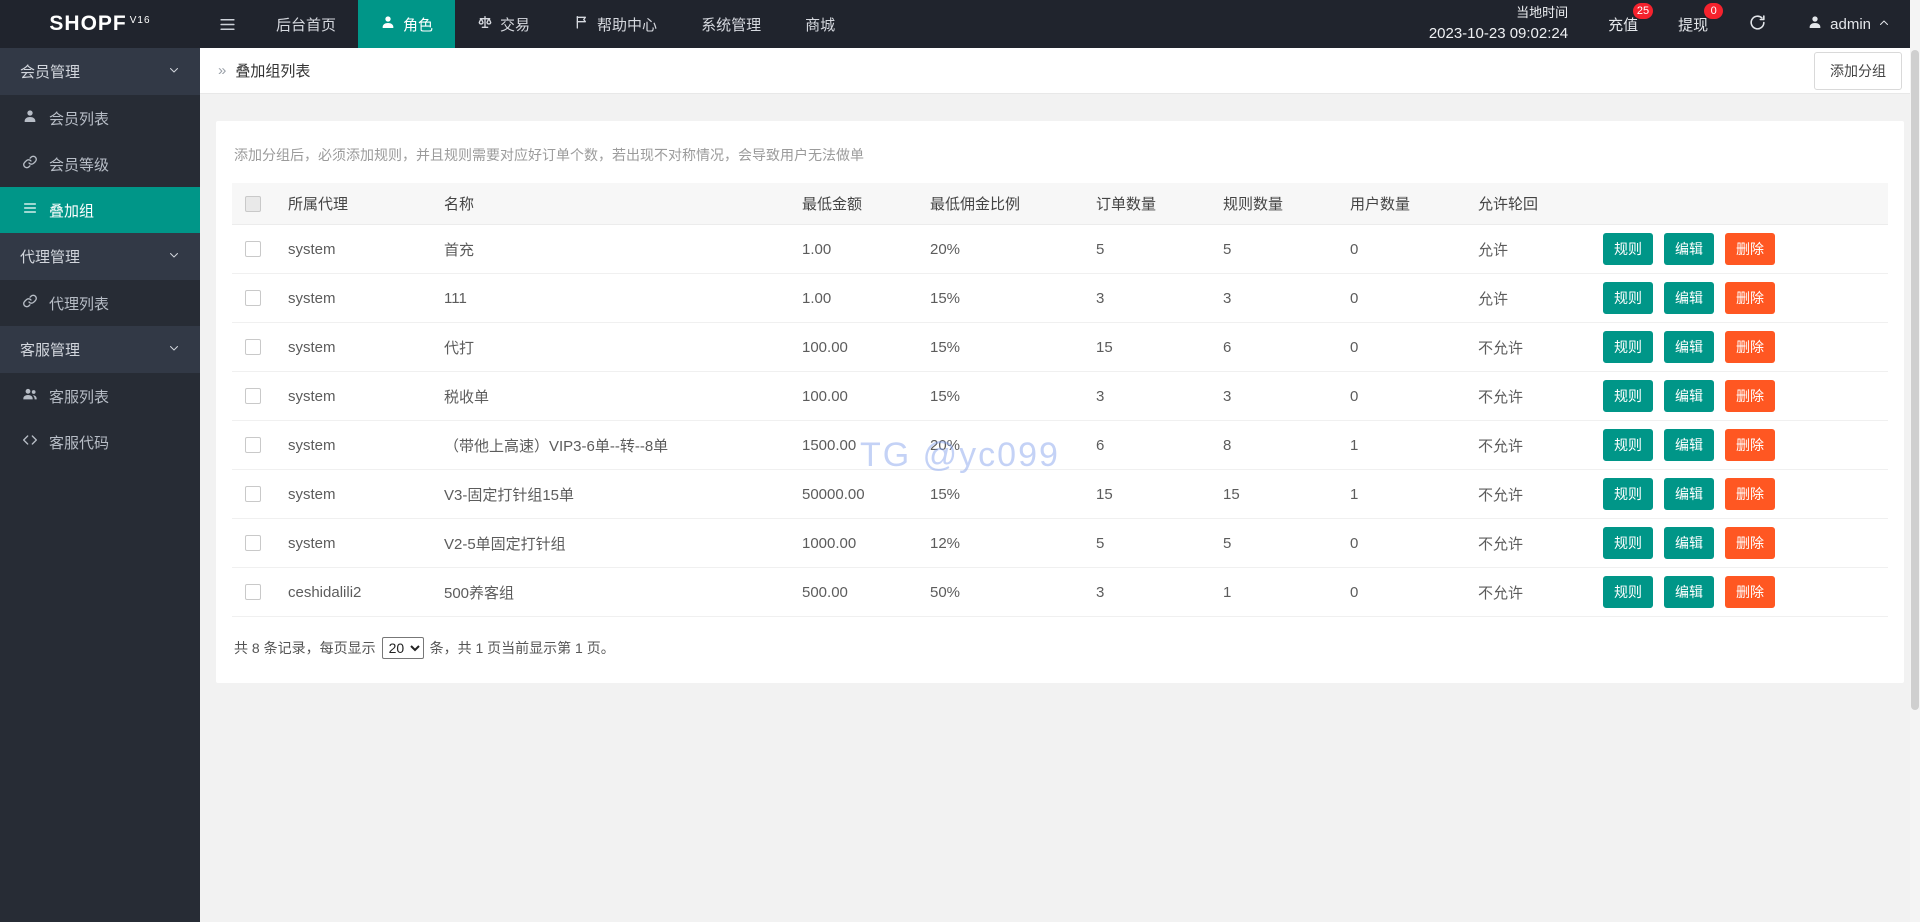  Describe the element at coordinates (1060, 298) in the screenshot. I see `table-row: system 111 1.00 15% 3 3 0 允许 规则 编辑 删除` at that location.